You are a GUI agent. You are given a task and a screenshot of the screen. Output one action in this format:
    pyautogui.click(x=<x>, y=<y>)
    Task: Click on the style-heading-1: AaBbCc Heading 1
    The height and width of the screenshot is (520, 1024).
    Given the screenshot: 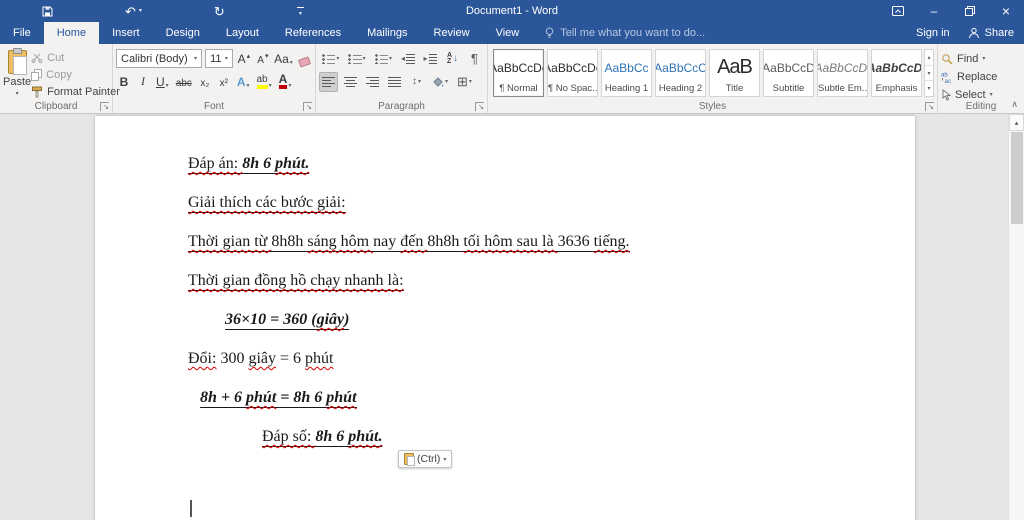 What is the action you would take?
    pyautogui.click(x=626, y=73)
    